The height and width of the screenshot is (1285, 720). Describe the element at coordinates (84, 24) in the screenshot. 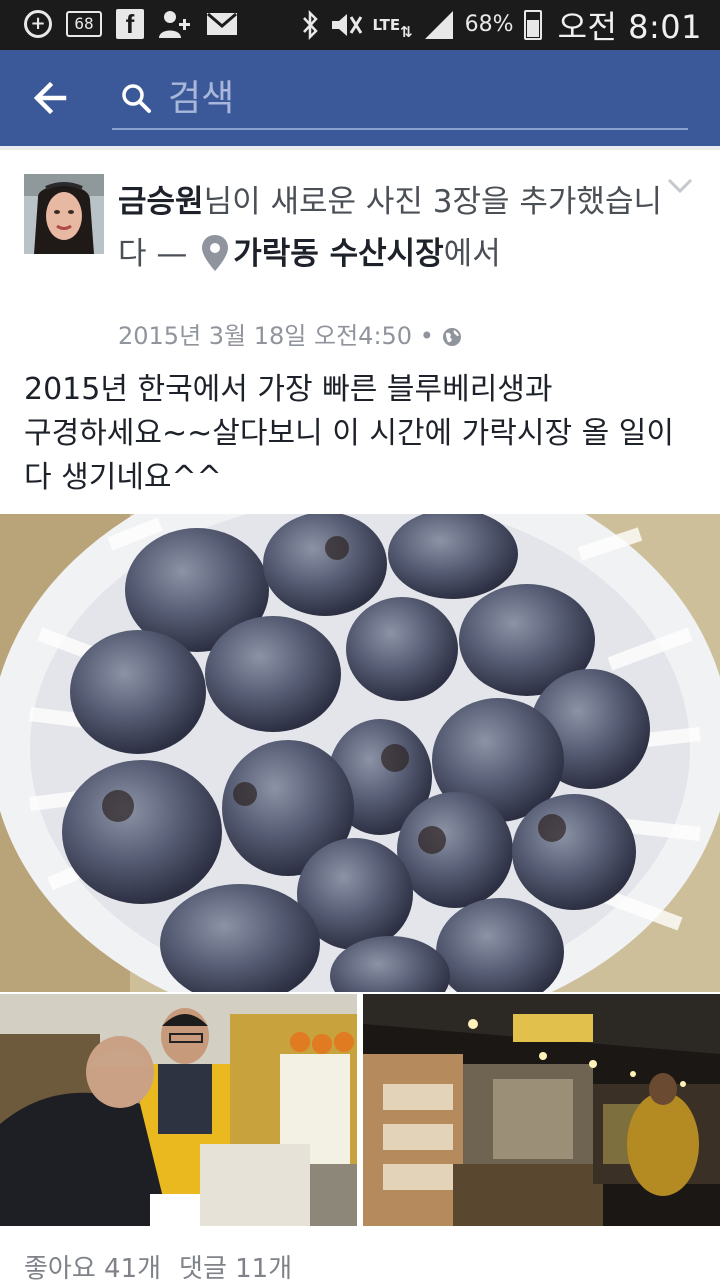

I see `calendar-icon: 68` at that location.